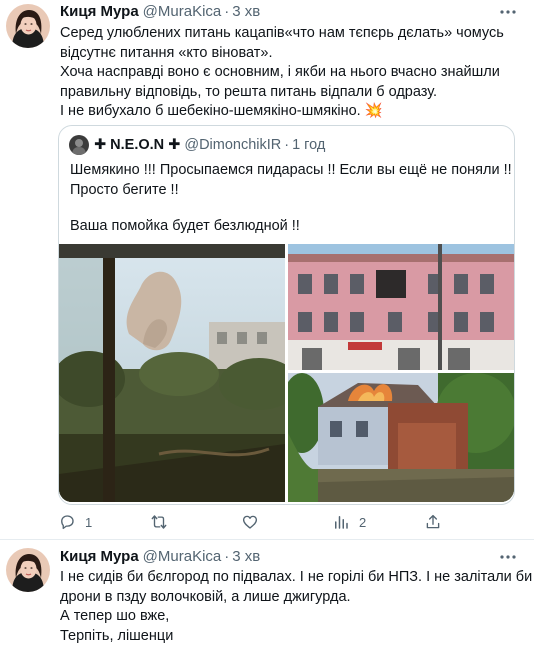  What do you see at coordinates (363, 522) in the screenshot?
I see `stats-count: 2` at bounding box center [363, 522].